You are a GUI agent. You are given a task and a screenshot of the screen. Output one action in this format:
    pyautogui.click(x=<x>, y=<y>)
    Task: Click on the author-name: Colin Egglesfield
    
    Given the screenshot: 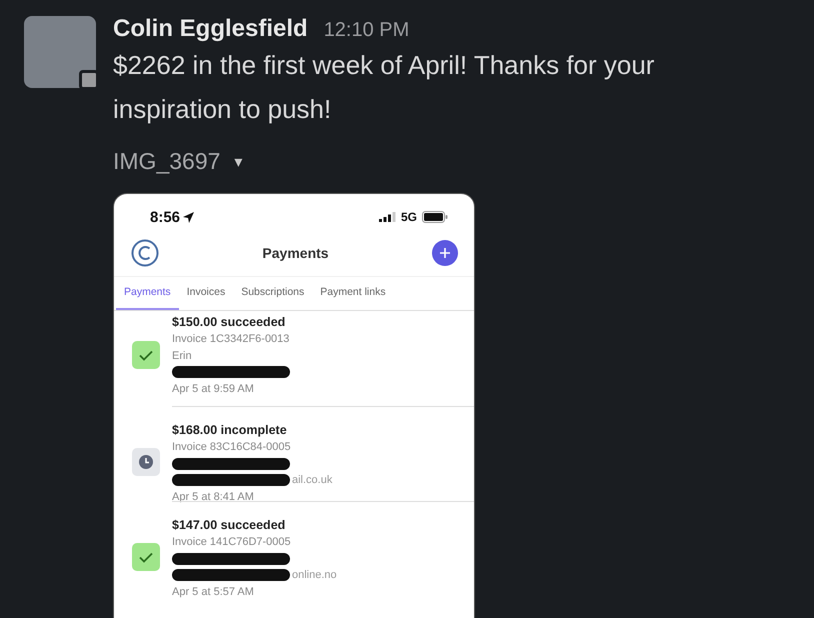 What is the action you would take?
    pyautogui.click(x=210, y=29)
    